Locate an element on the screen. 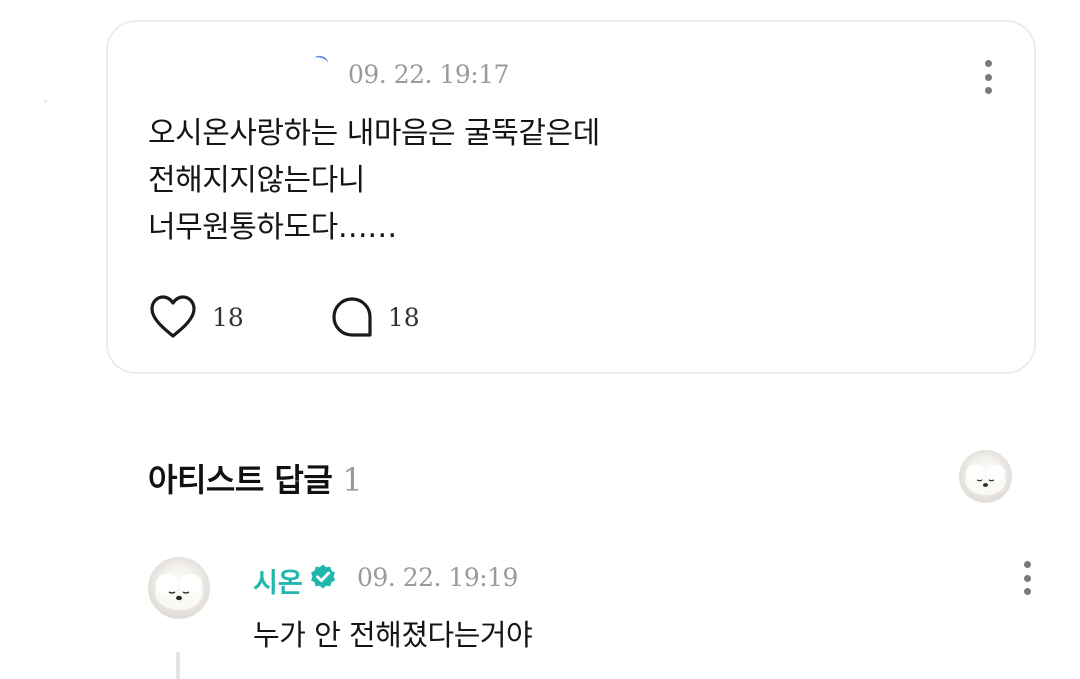 The image size is (1080, 679). faint-mark is located at coordinates (45, 101).